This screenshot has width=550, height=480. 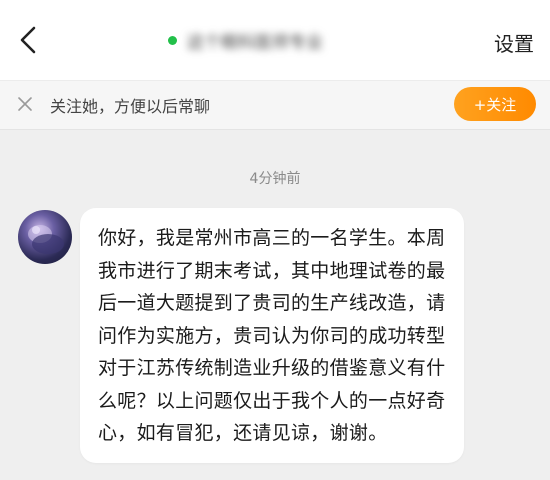 What do you see at coordinates (275, 179) in the screenshot?
I see `message-timestamp: 4分钟前` at bounding box center [275, 179].